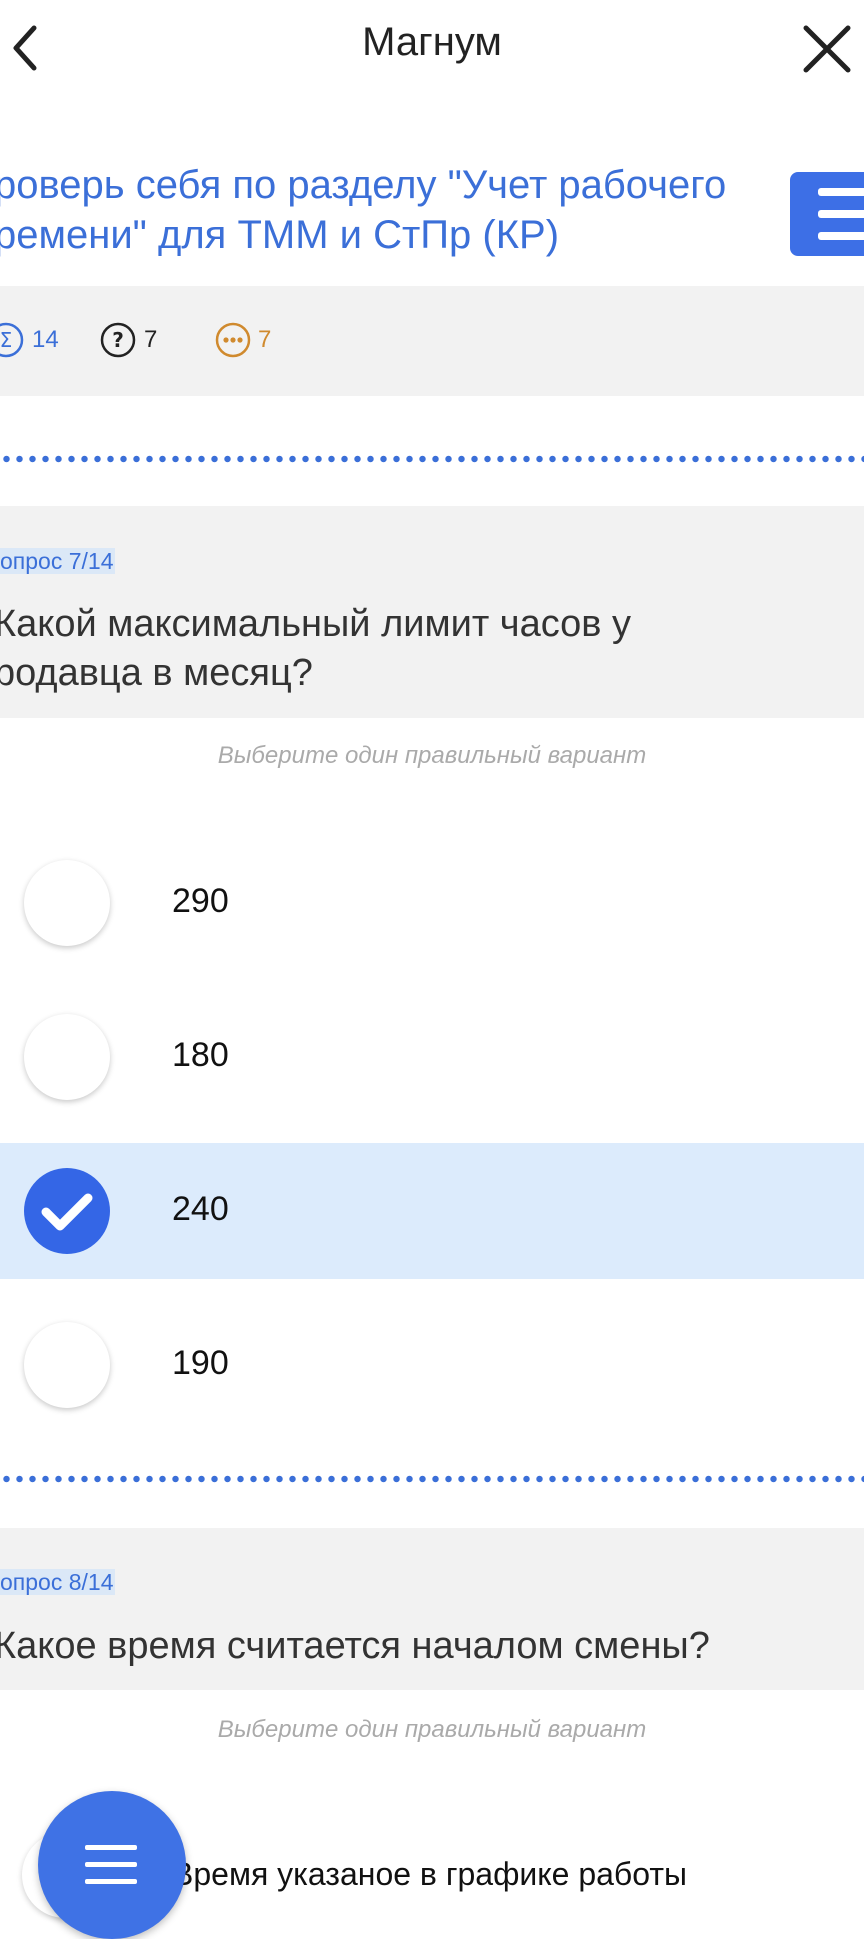 This screenshot has width=864, height=1939. Describe the element at coordinates (432, 42) in the screenshot. I see `app-title: Магнум` at that location.